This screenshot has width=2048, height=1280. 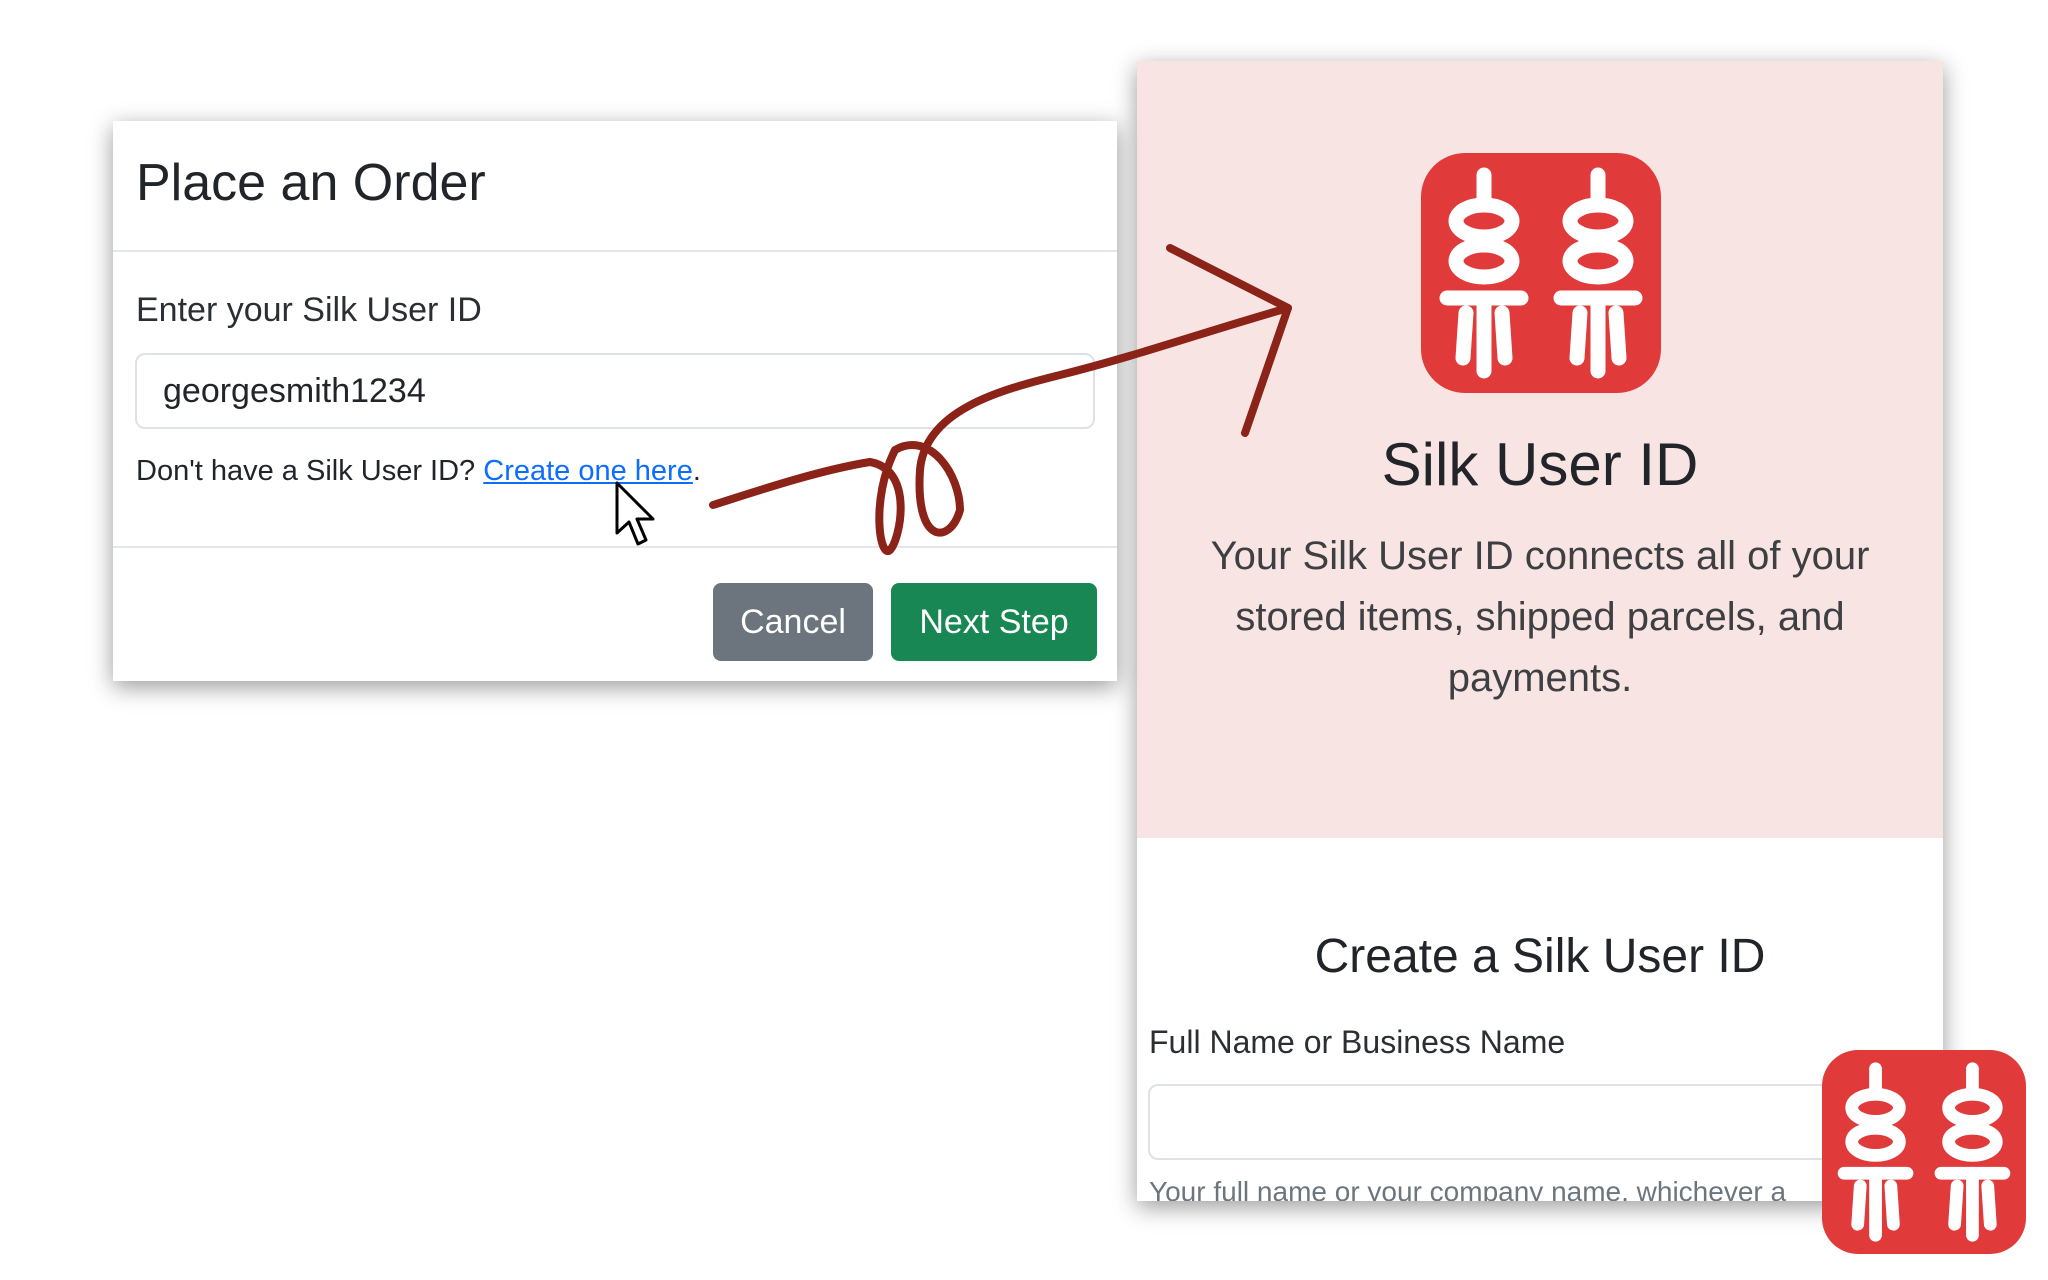 What do you see at coordinates (1540, 956) in the screenshot?
I see `form-title: Create a Silk User ID` at bounding box center [1540, 956].